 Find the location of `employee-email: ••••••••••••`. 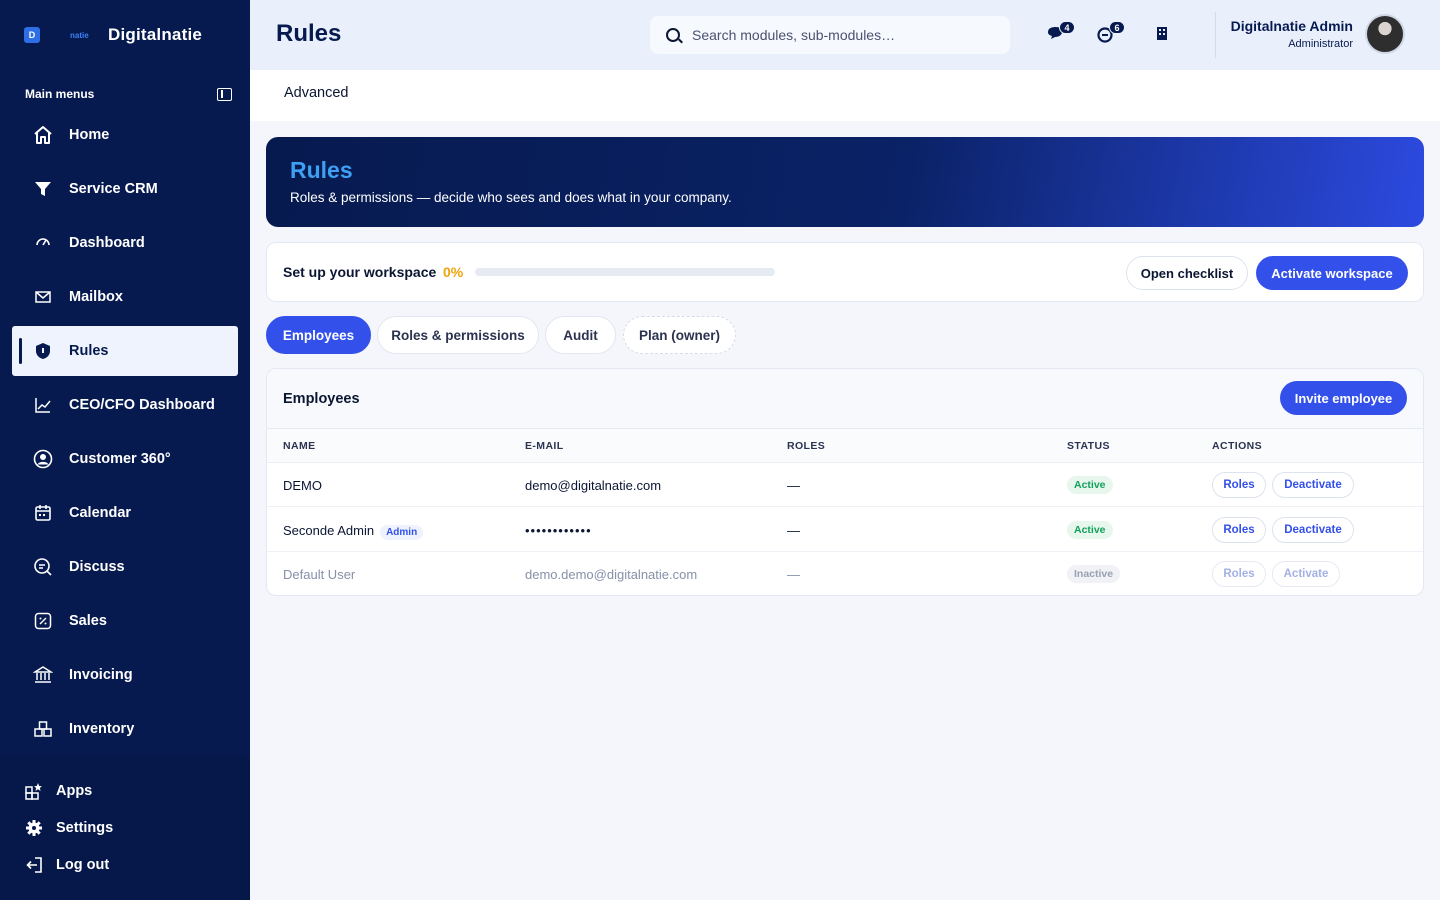

employee-email: •••••••••••• is located at coordinates (558, 530).